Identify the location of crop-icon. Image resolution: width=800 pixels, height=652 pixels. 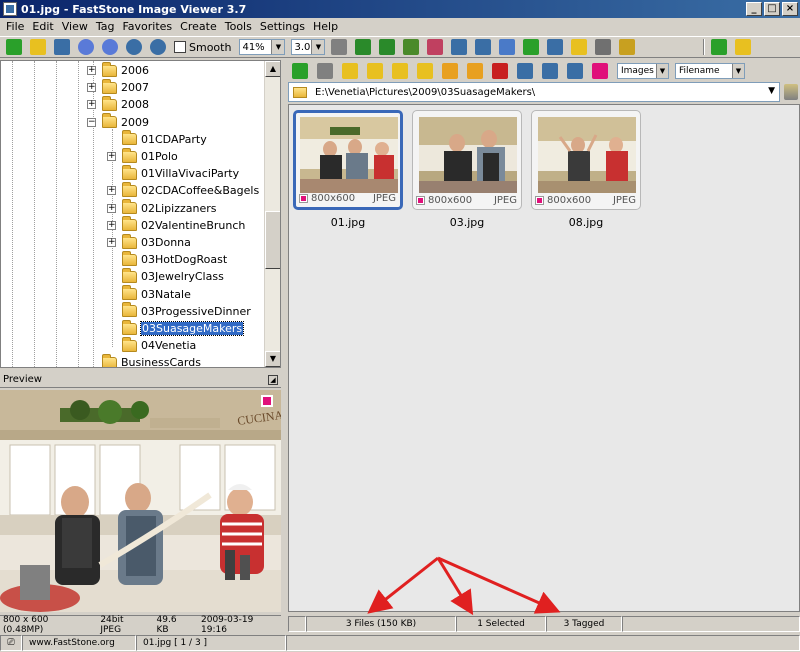
(387, 47).